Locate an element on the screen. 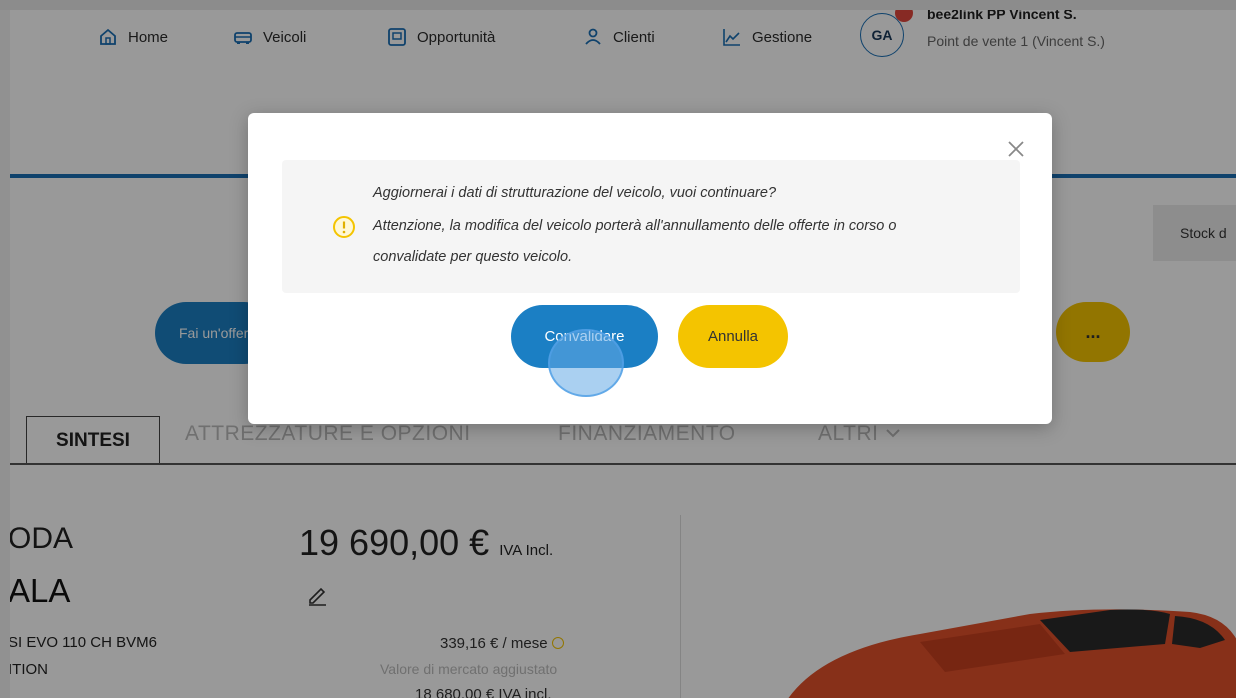 The width and height of the screenshot is (1236, 698). close-icon is located at coordinates (1016, 149).